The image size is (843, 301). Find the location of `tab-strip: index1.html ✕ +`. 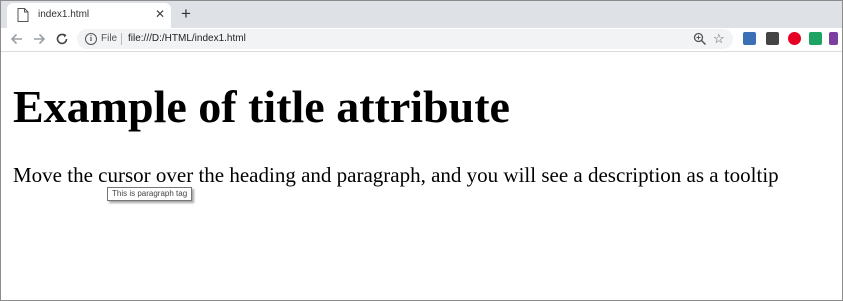

tab-strip: index1.html ✕ + is located at coordinates (421, 14).